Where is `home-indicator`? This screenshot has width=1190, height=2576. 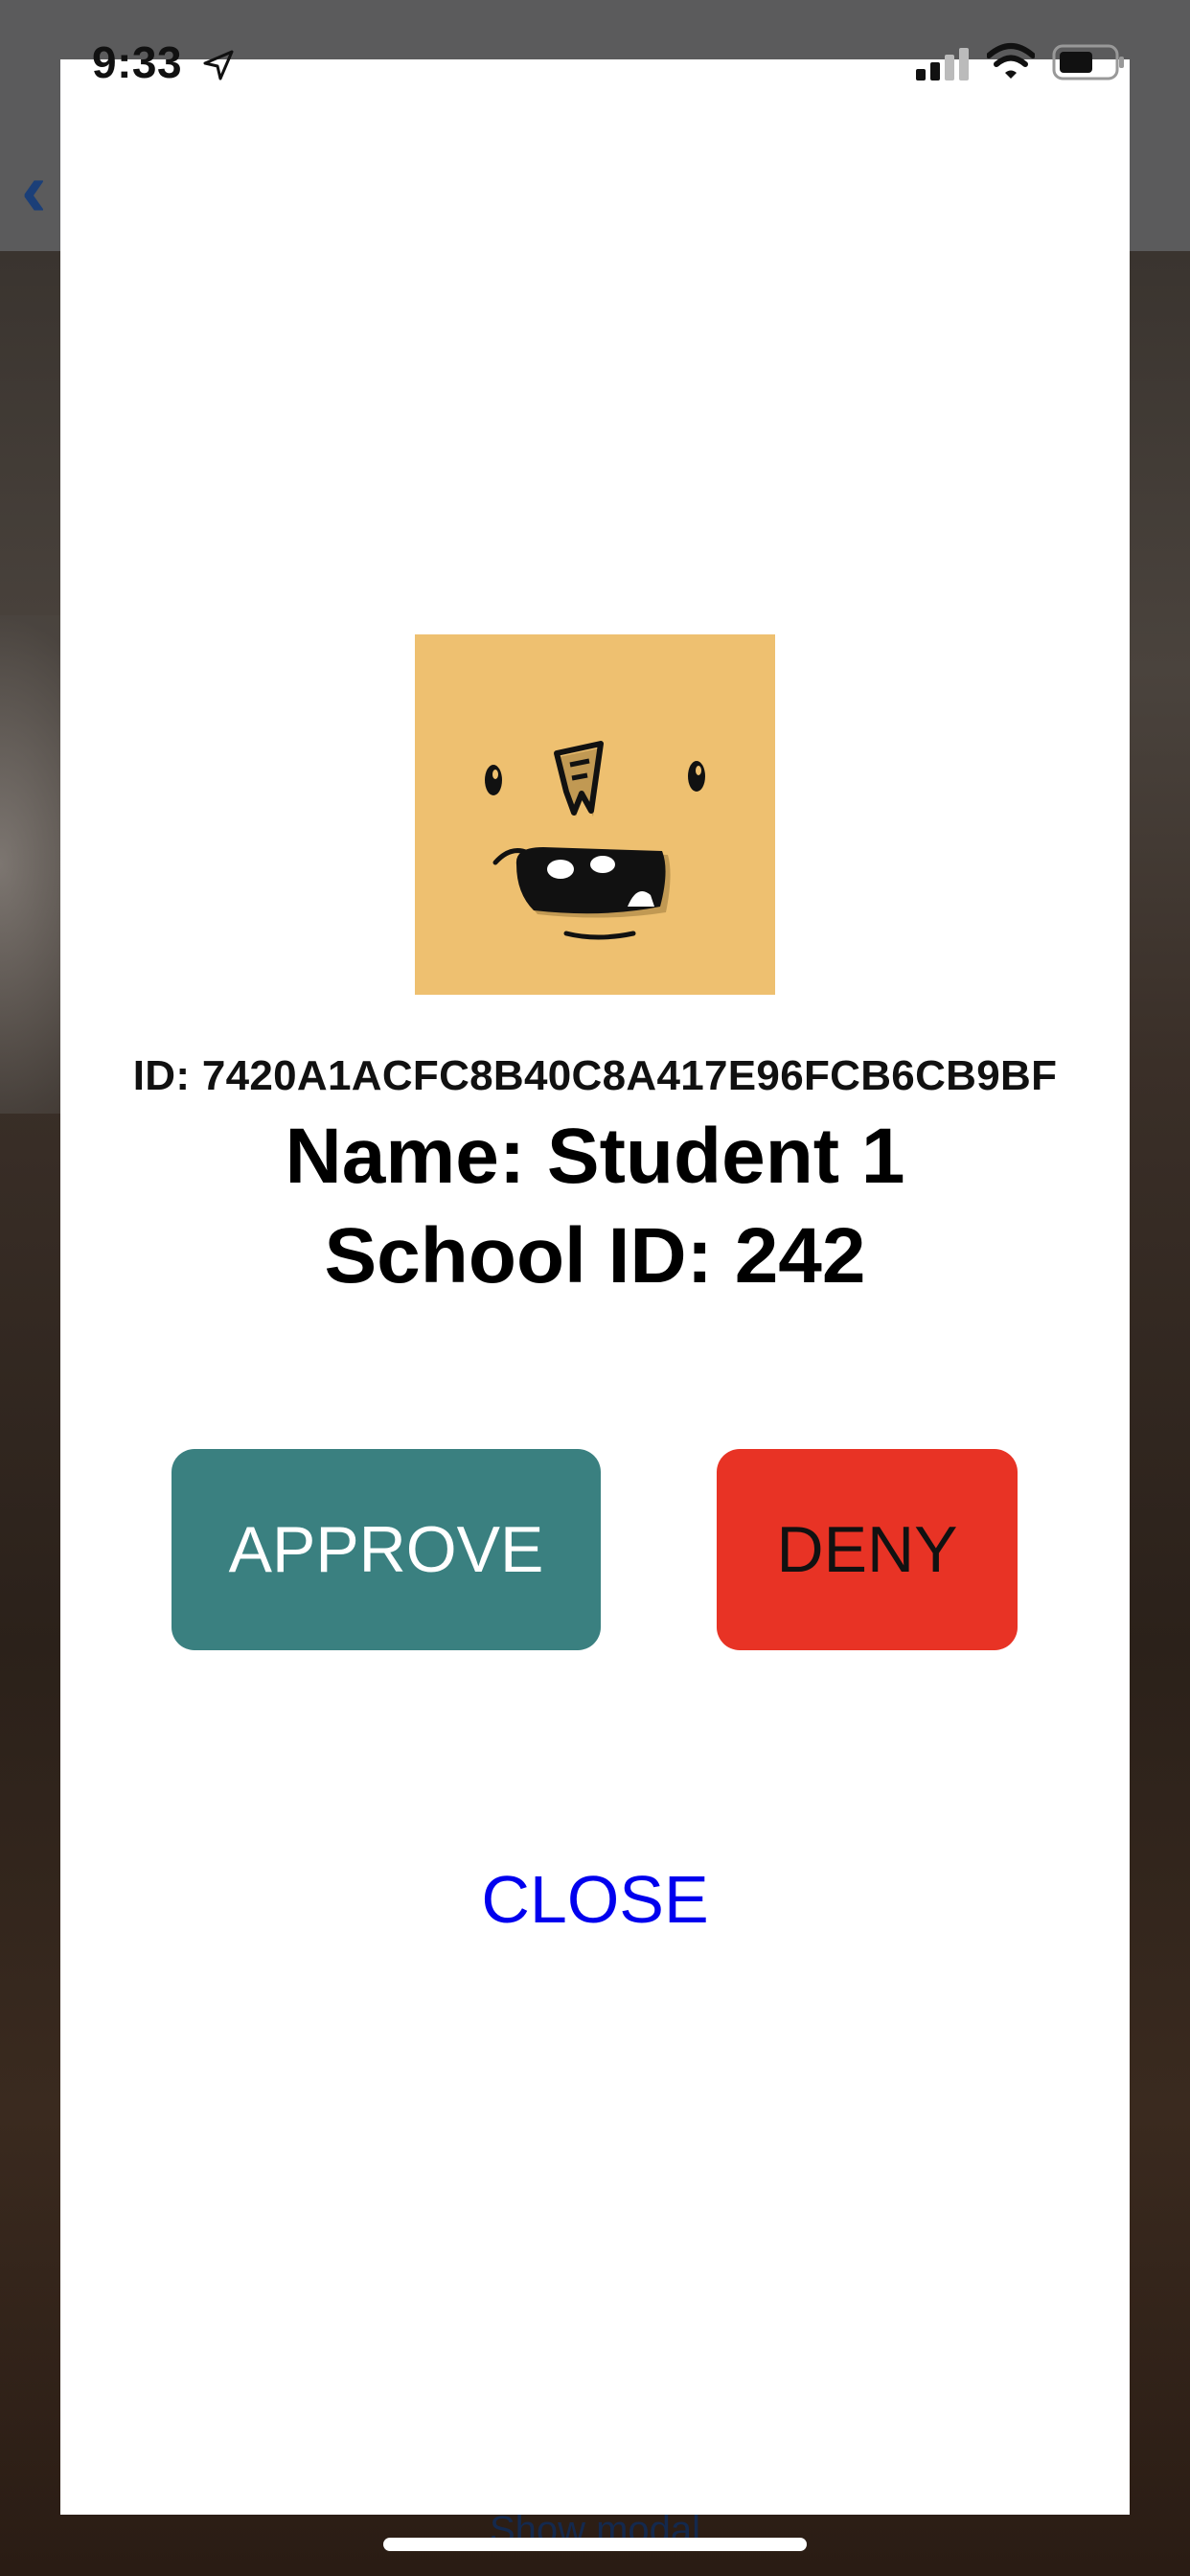 home-indicator is located at coordinates (595, 2544).